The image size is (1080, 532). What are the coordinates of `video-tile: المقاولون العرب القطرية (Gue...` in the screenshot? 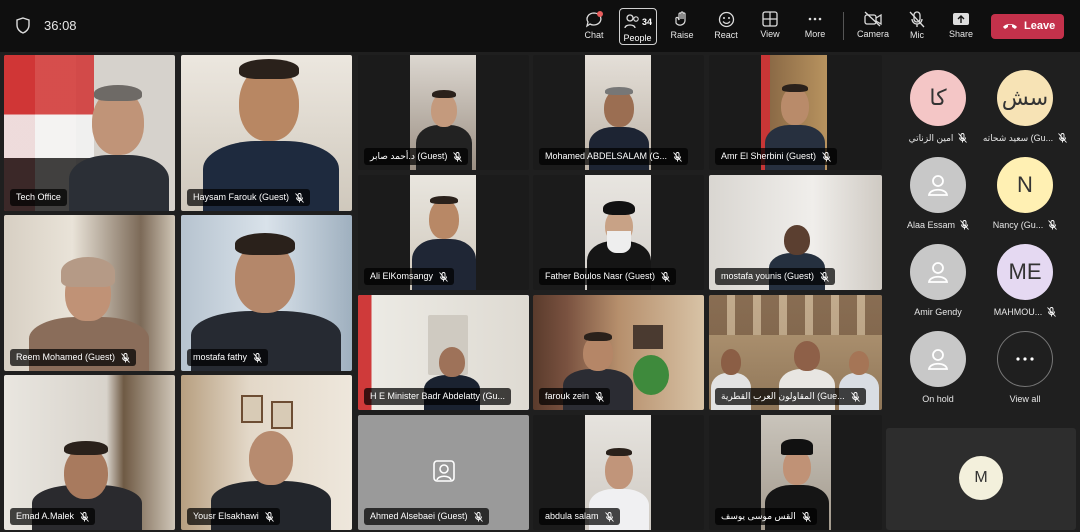 It's located at (795, 352).